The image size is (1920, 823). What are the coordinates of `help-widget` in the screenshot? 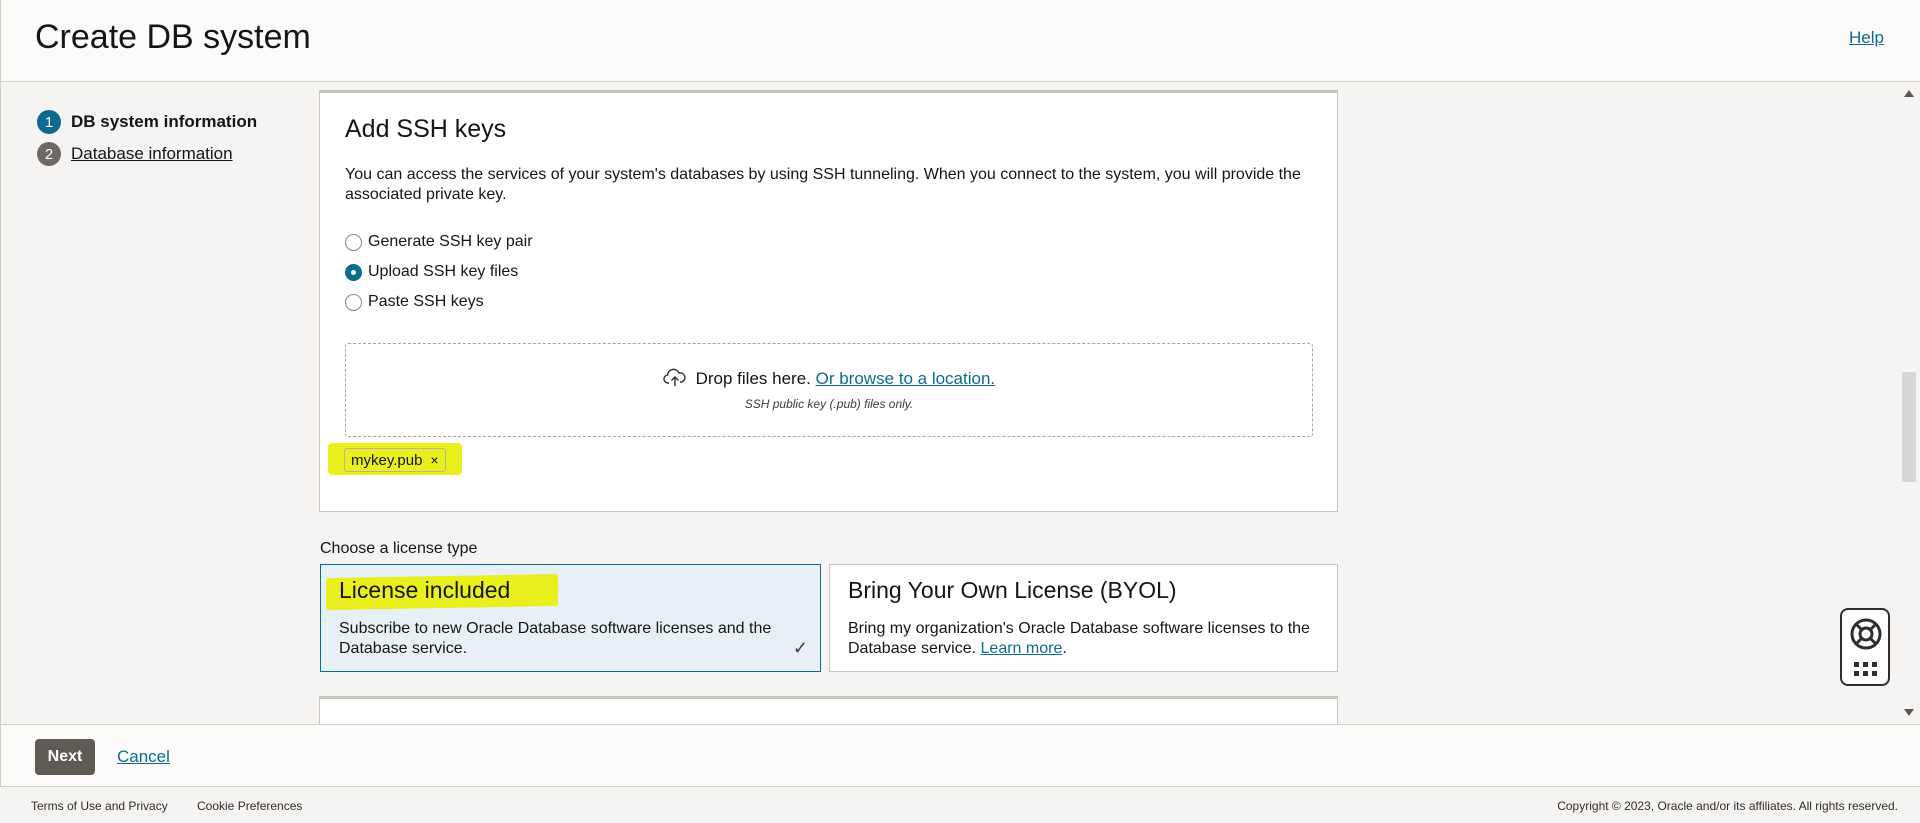 It's located at (1865, 647).